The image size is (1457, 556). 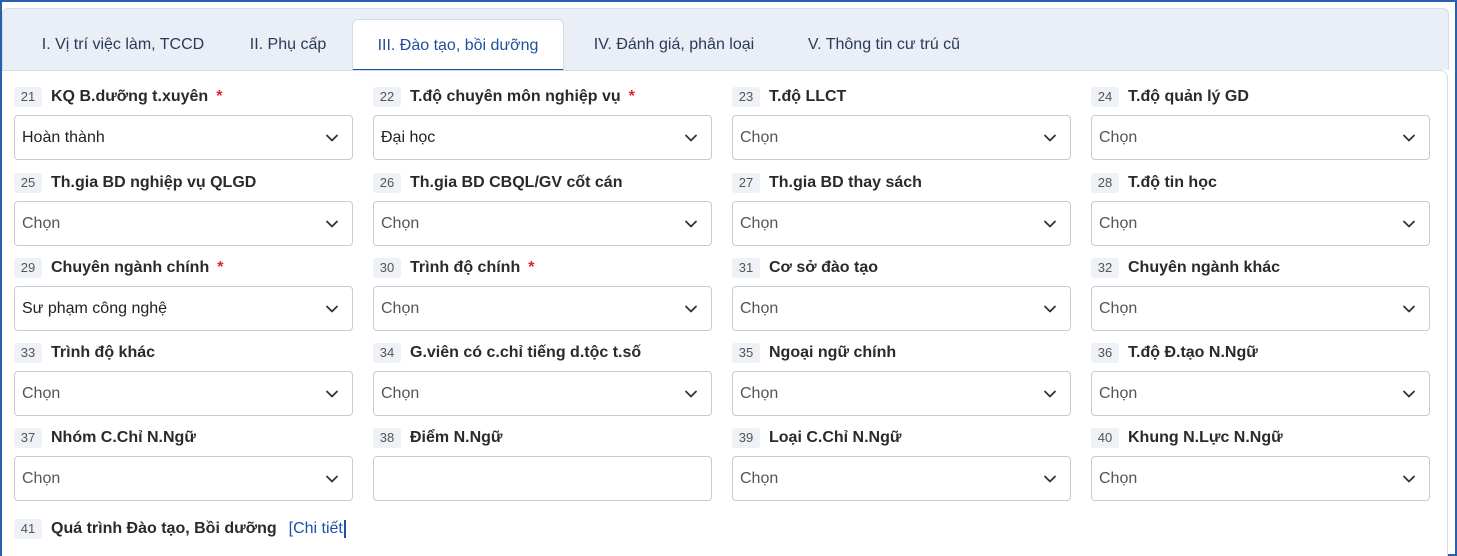 I want to click on field-number: 31, so click(x=746, y=268).